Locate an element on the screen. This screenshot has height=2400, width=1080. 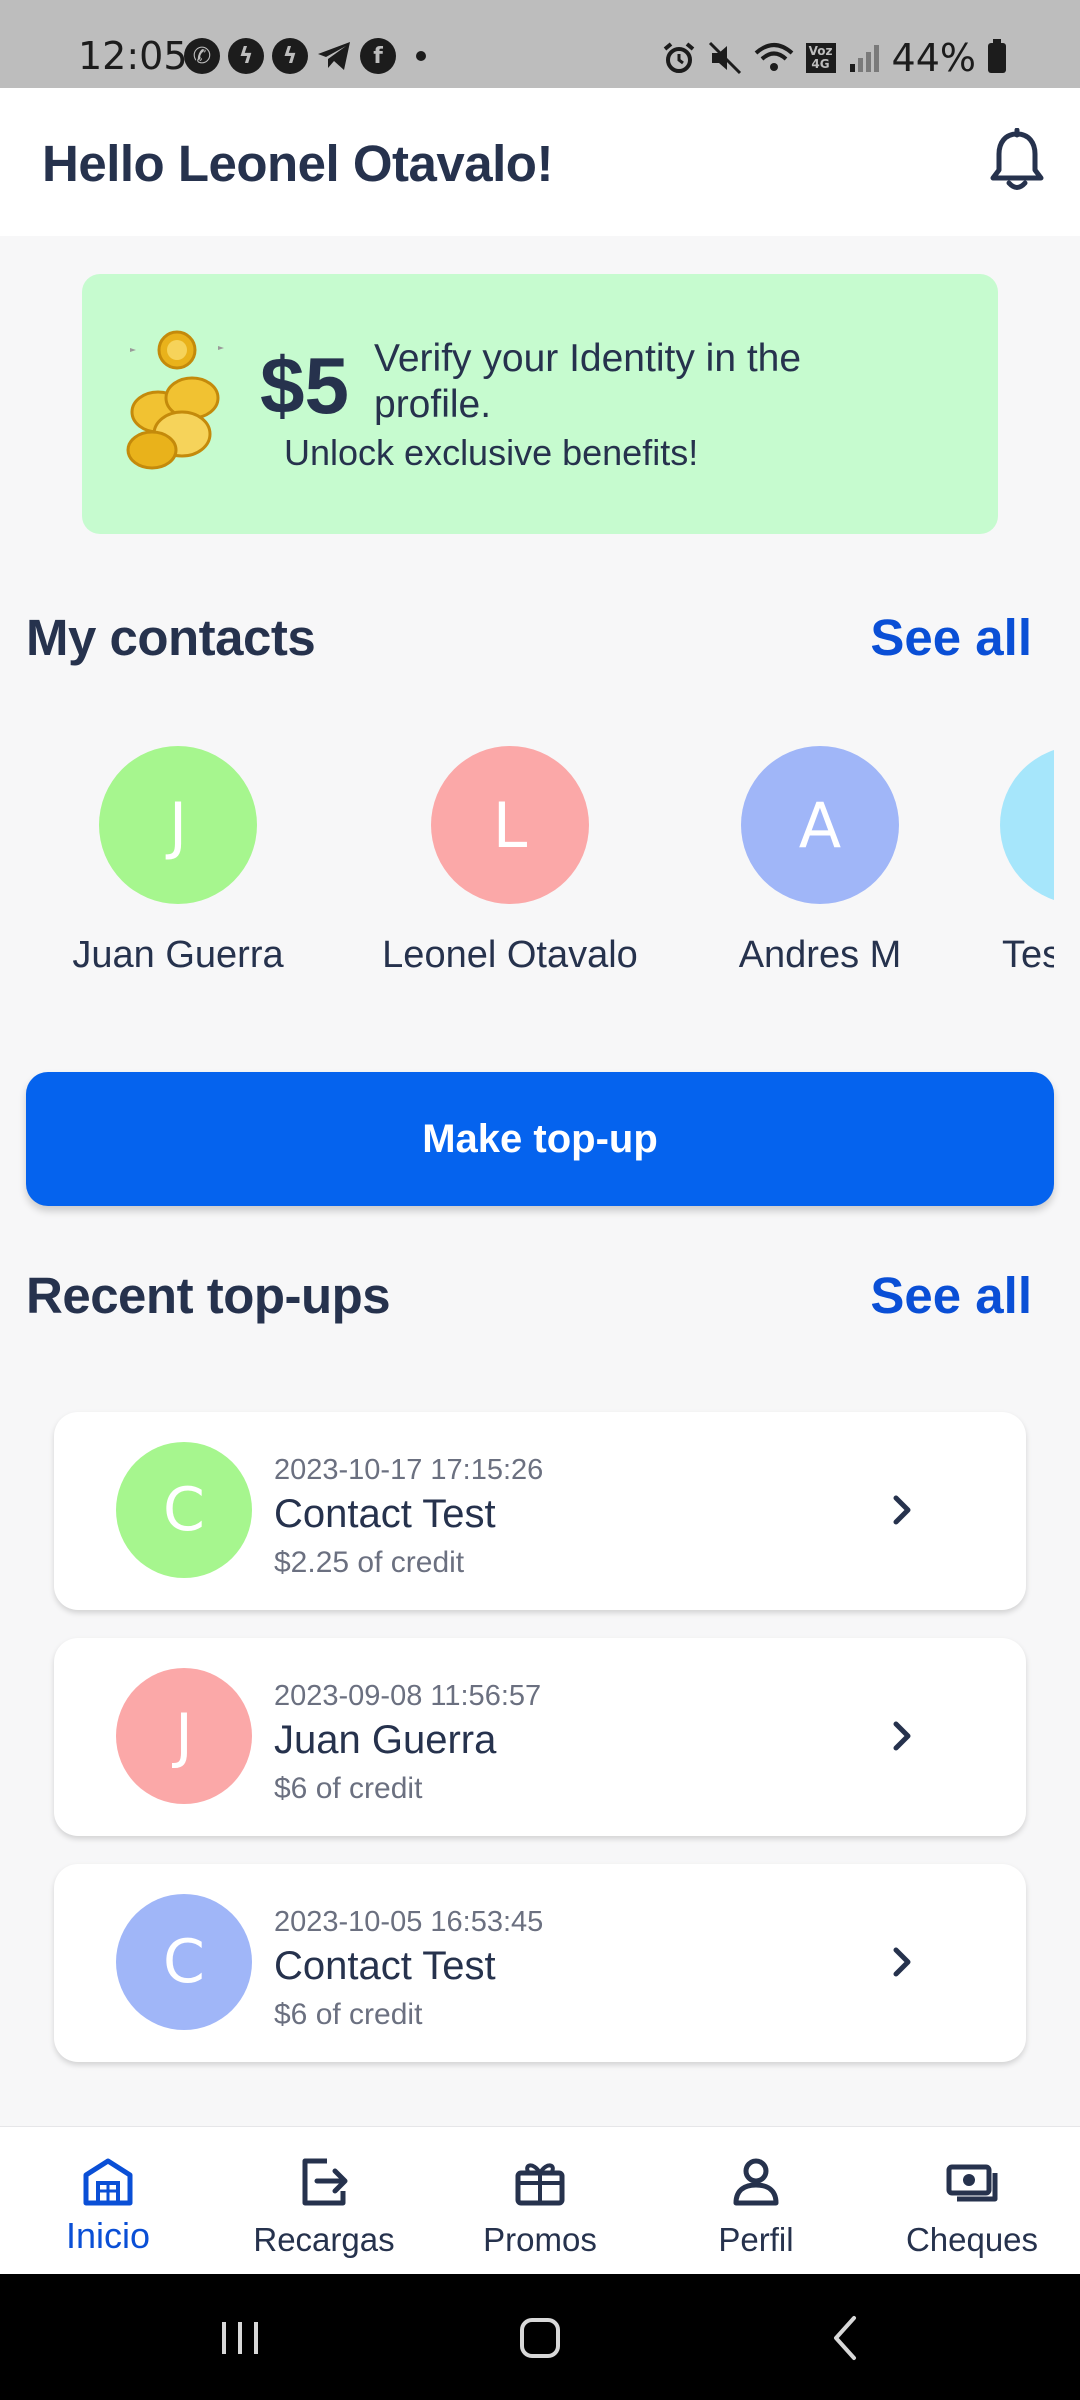
contacts-section-title: My contacts is located at coordinates (171, 637).